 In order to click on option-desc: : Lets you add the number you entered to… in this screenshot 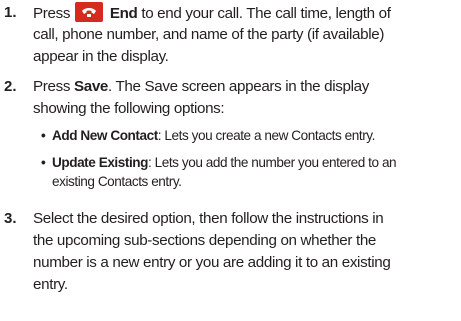, I will do `click(272, 162)`.